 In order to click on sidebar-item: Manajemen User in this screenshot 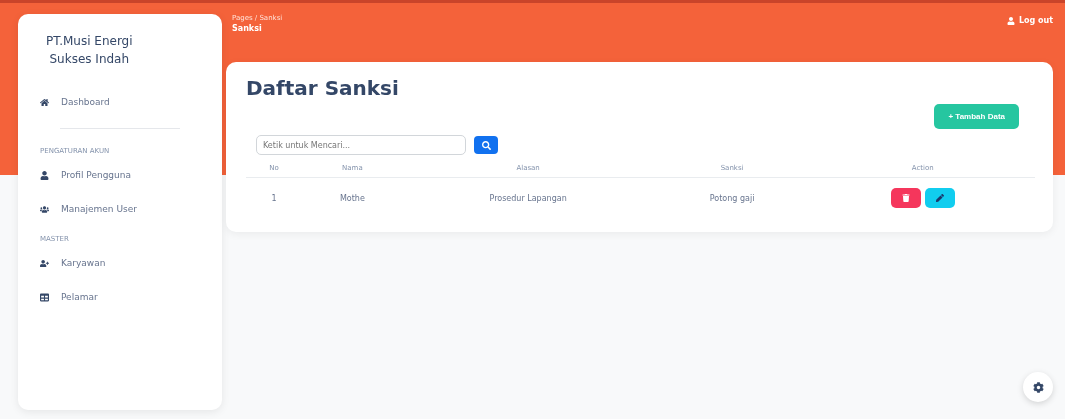, I will do `click(120, 209)`.